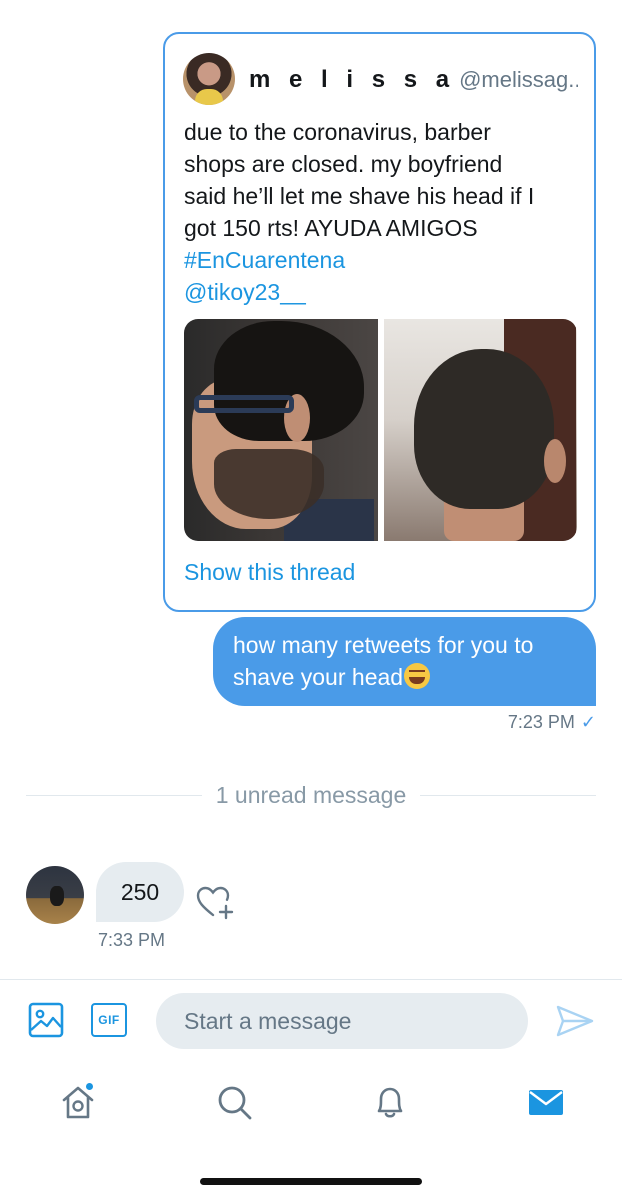  What do you see at coordinates (352, 79) in the screenshot?
I see `tweet-author-name: m e l i s s a` at bounding box center [352, 79].